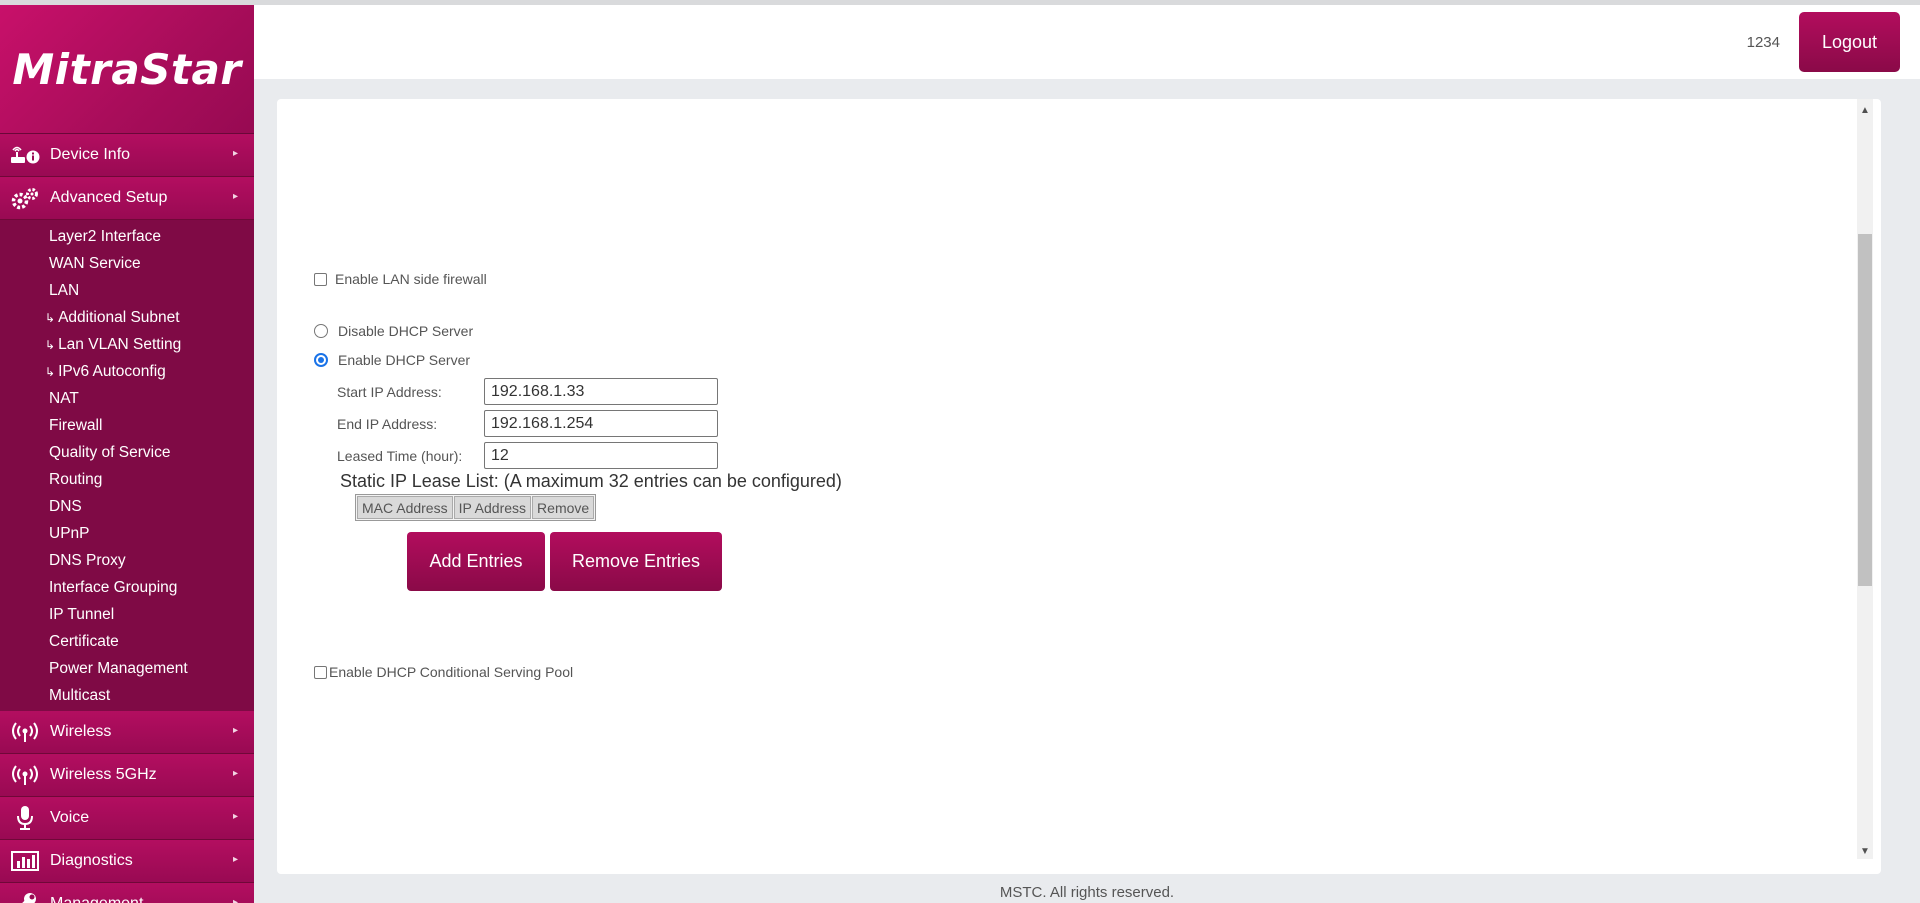  I want to click on remove-entries-button: Remove Entries, so click(636, 561).